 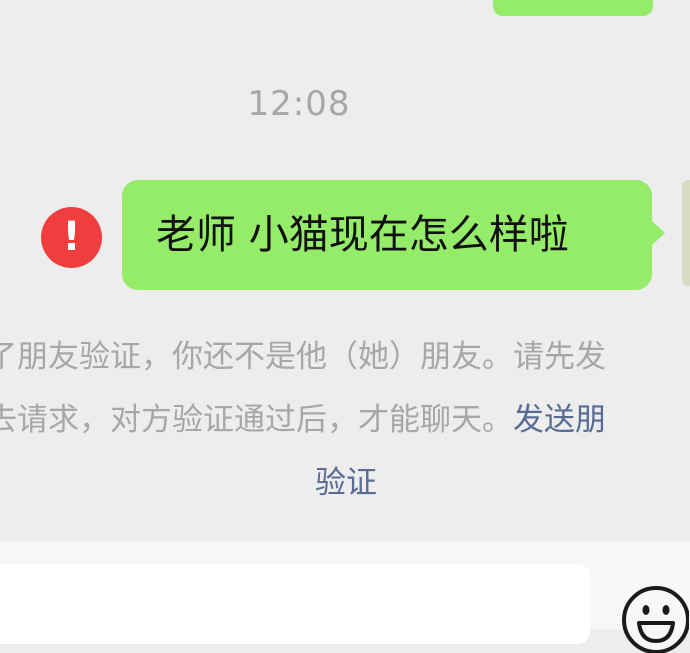 What do you see at coordinates (658, 233) in the screenshot?
I see `message-bubble-tail` at bounding box center [658, 233].